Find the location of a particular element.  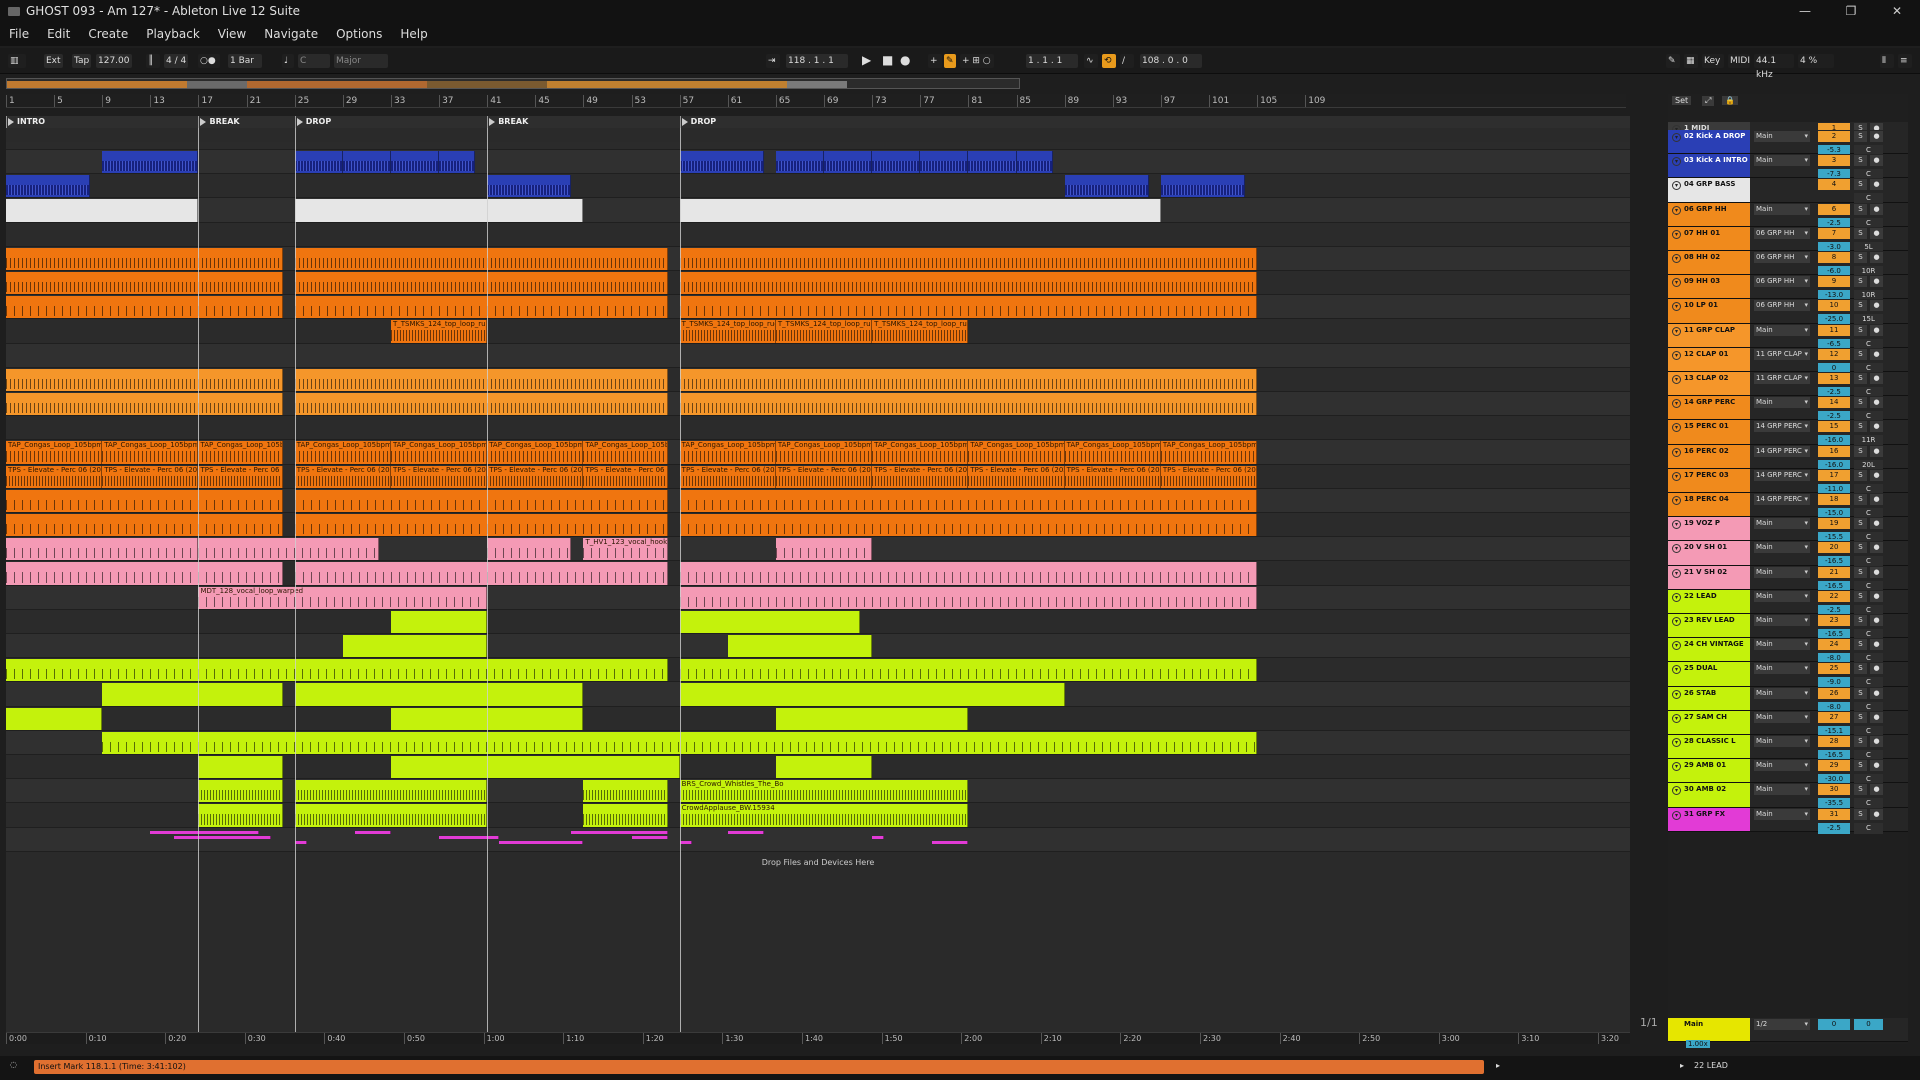

track-name: 23 REV LEAD is located at coordinates (1709, 626).